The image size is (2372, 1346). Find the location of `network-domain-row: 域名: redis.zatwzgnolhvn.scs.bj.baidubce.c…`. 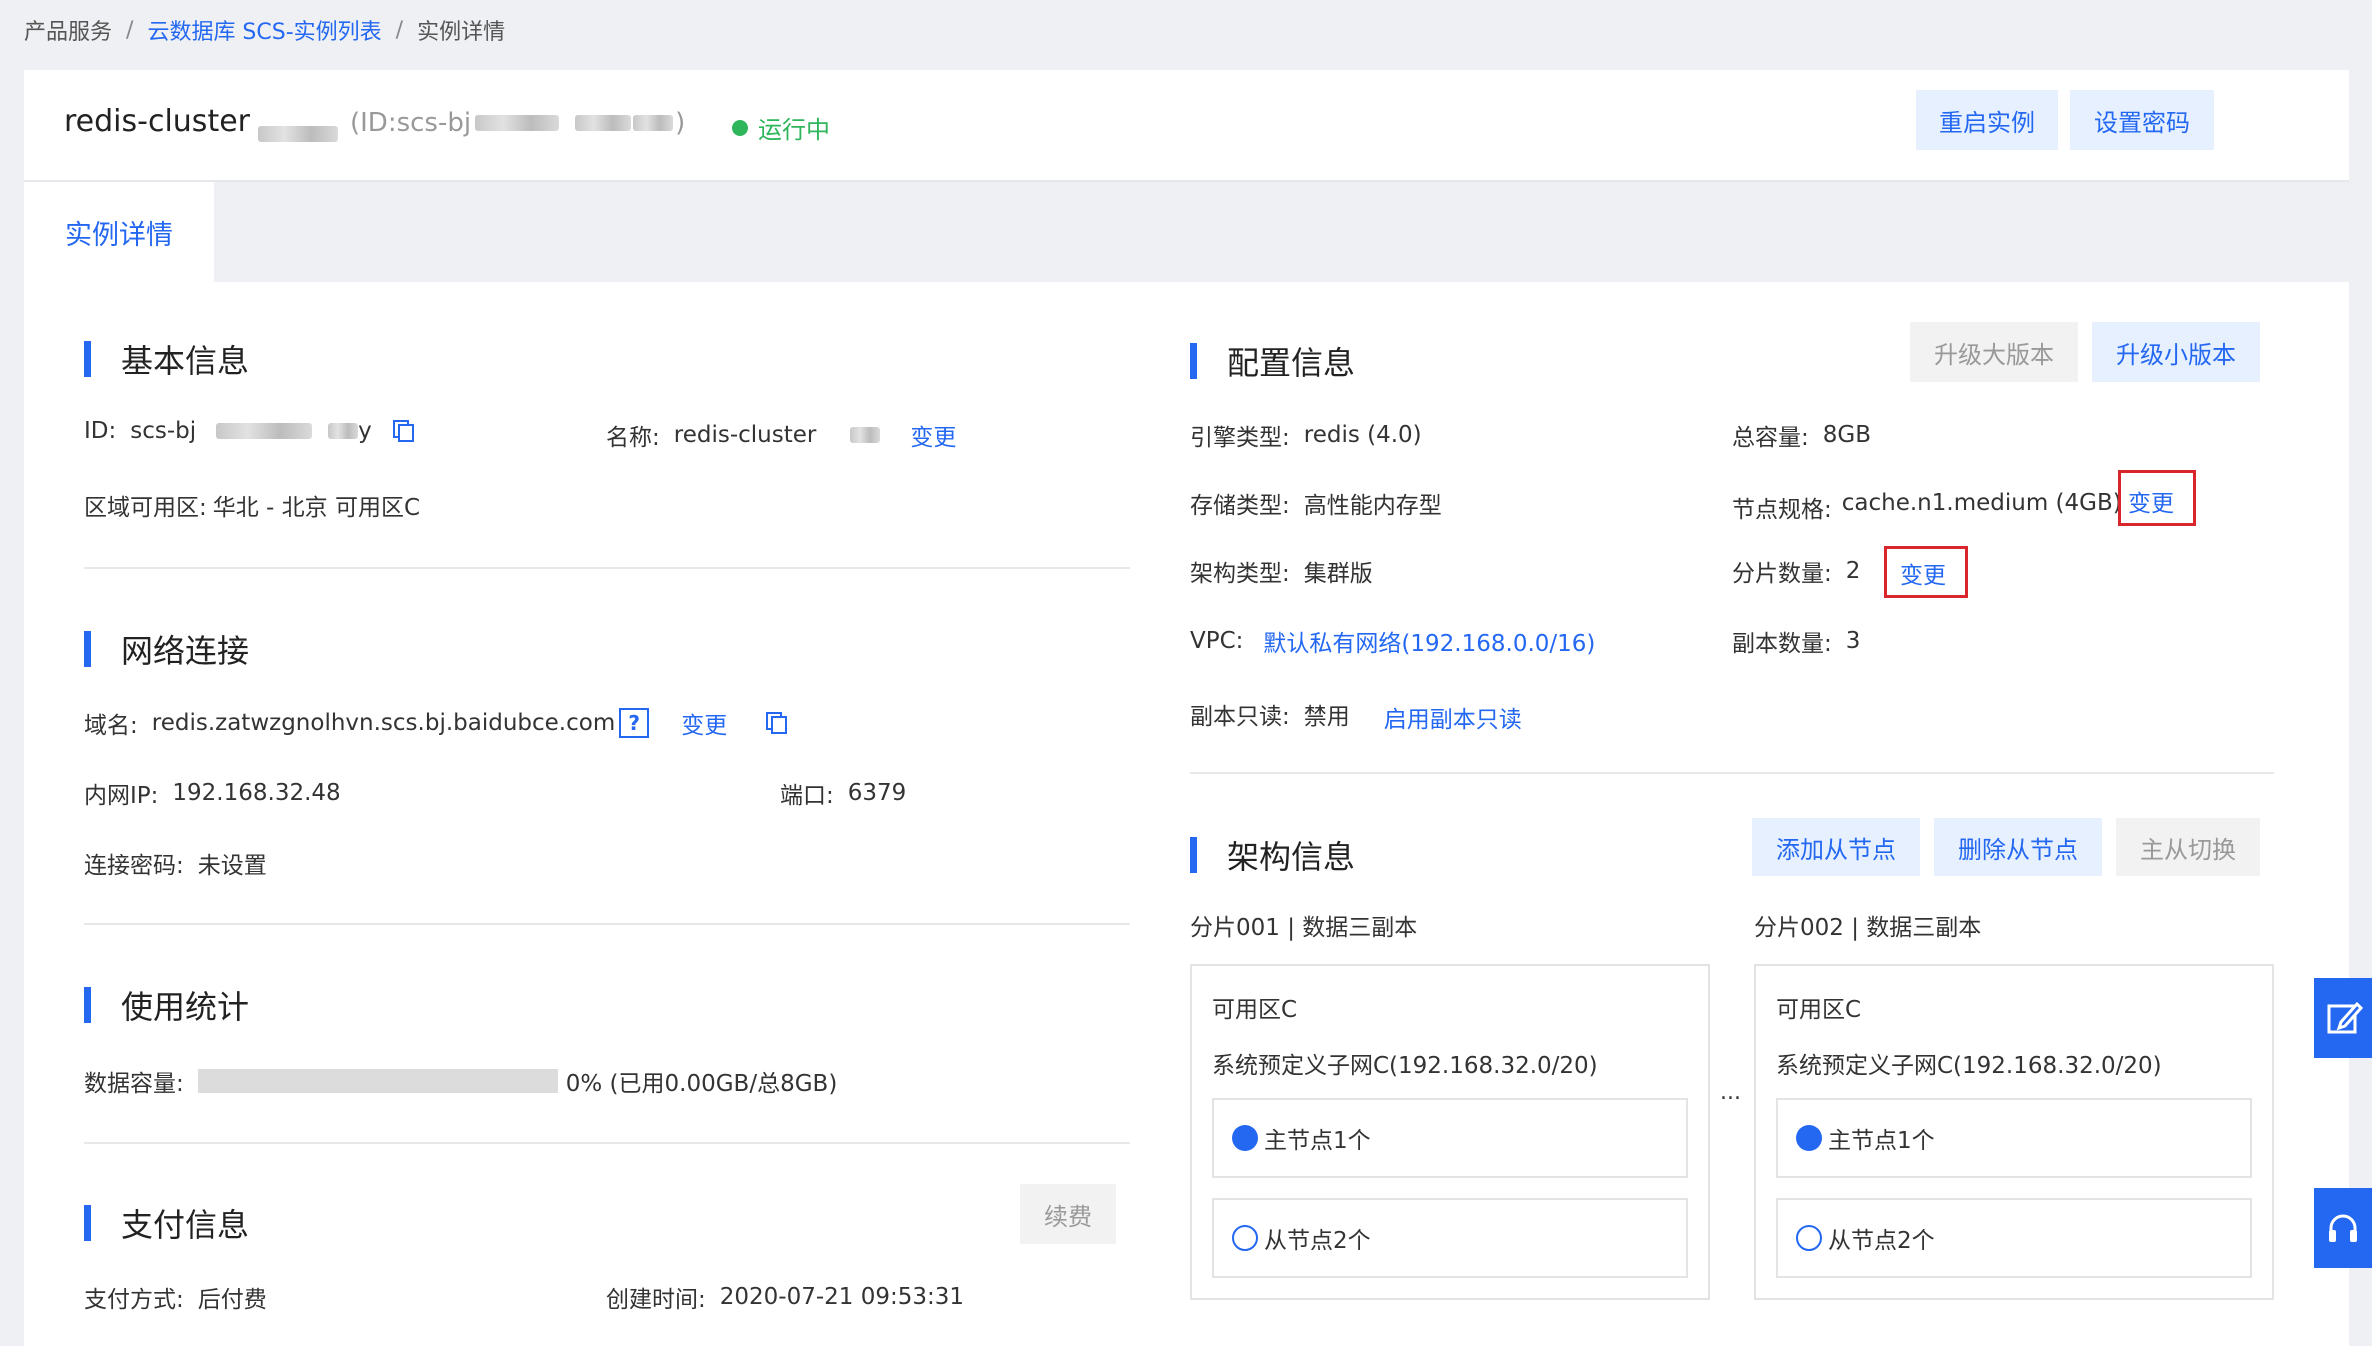

network-domain-row: 域名: redis.zatwzgnolhvn.scs.bj.baidubce.c… is located at coordinates (436, 723).